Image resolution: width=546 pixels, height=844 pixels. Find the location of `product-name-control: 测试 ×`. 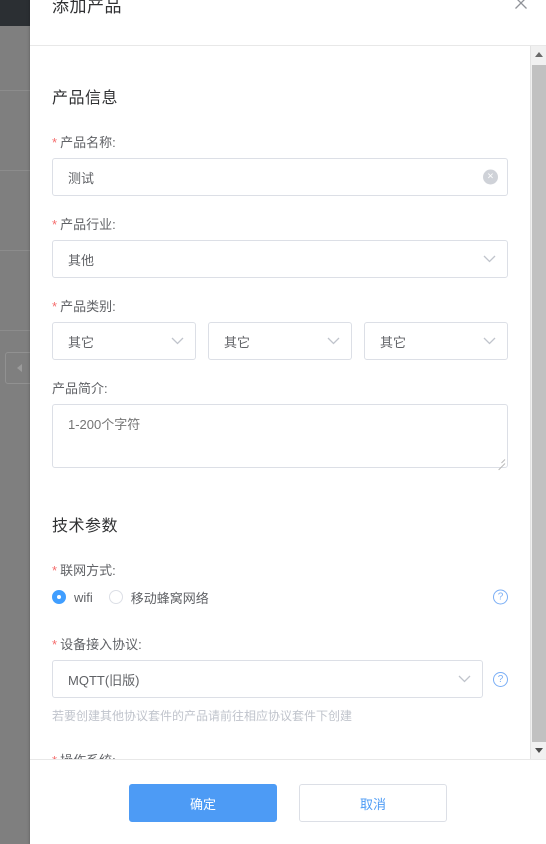

product-name-control: 测试 × is located at coordinates (280, 177).